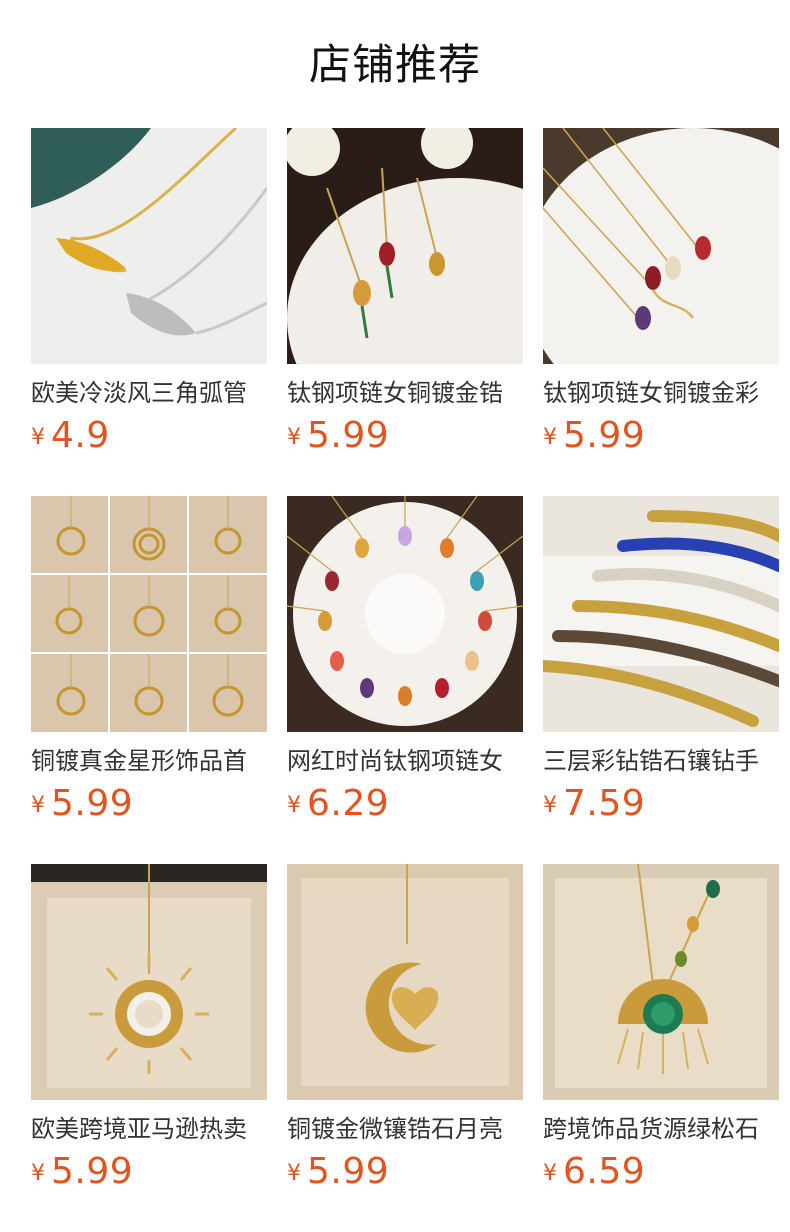  Describe the element at coordinates (149, 393) in the screenshot. I see `product-name: 欧美冷淡风三角弧管` at that location.